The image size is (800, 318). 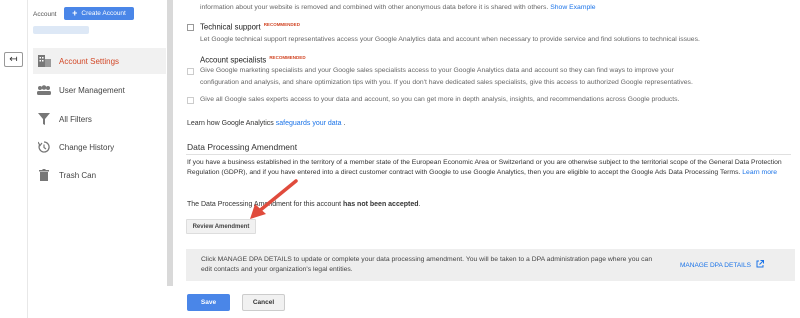 What do you see at coordinates (309, 123) in the screenshot?
I see `safeguards-data-link: safeguards your data` at bounding box center [309, 123].